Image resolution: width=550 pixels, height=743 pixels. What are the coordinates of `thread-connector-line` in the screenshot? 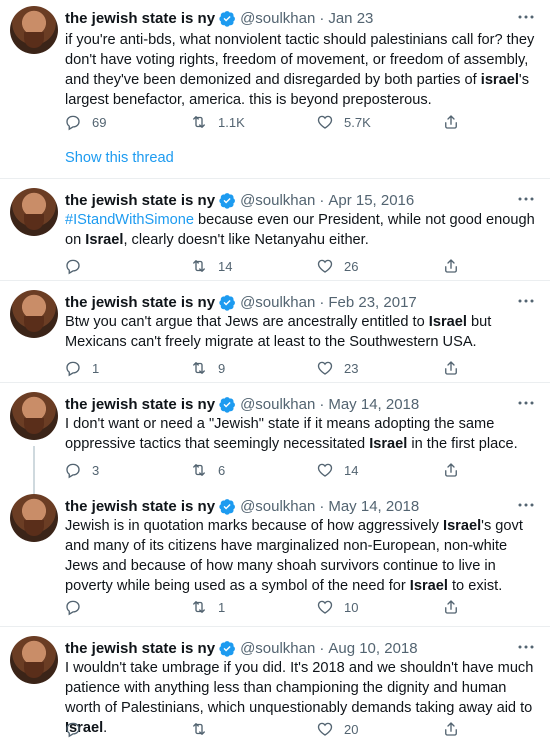 It's located at (34, 470).